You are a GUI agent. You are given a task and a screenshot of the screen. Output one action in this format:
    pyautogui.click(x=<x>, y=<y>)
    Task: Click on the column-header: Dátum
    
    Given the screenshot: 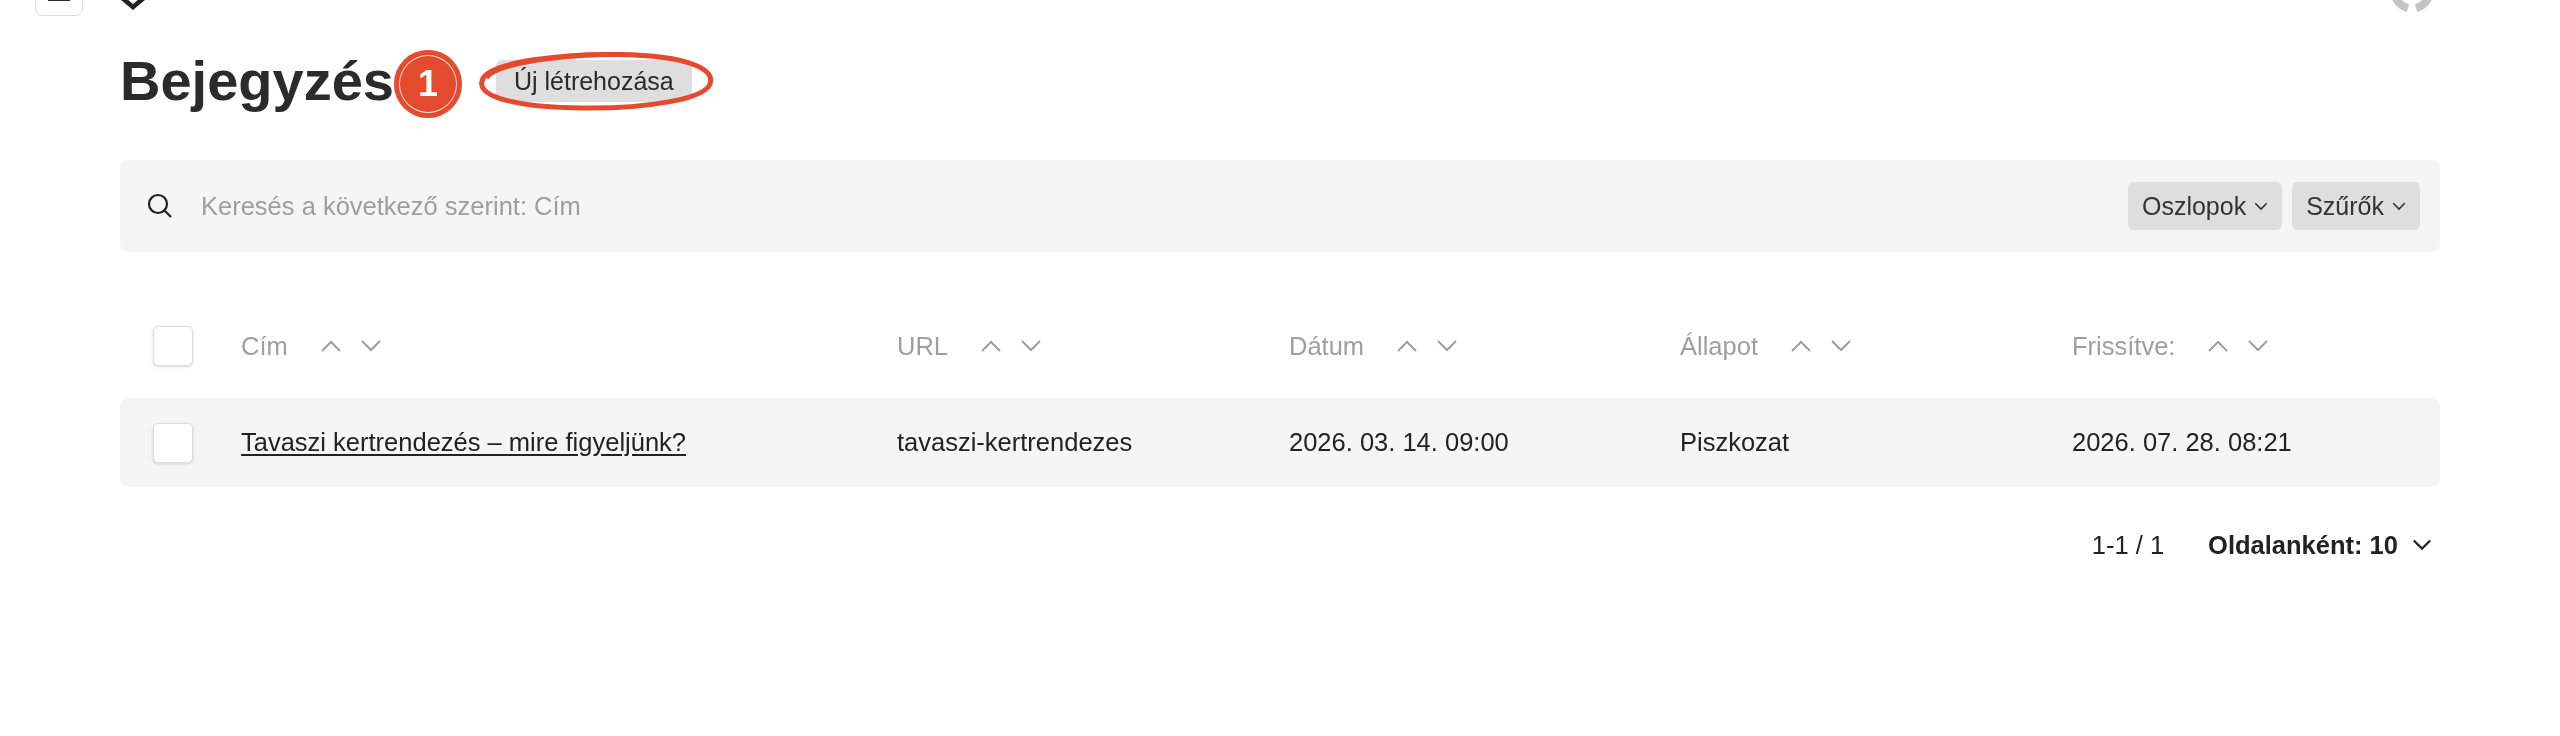 What is the action you would take?
    pyautogui.click(x=1327, y=346)
    